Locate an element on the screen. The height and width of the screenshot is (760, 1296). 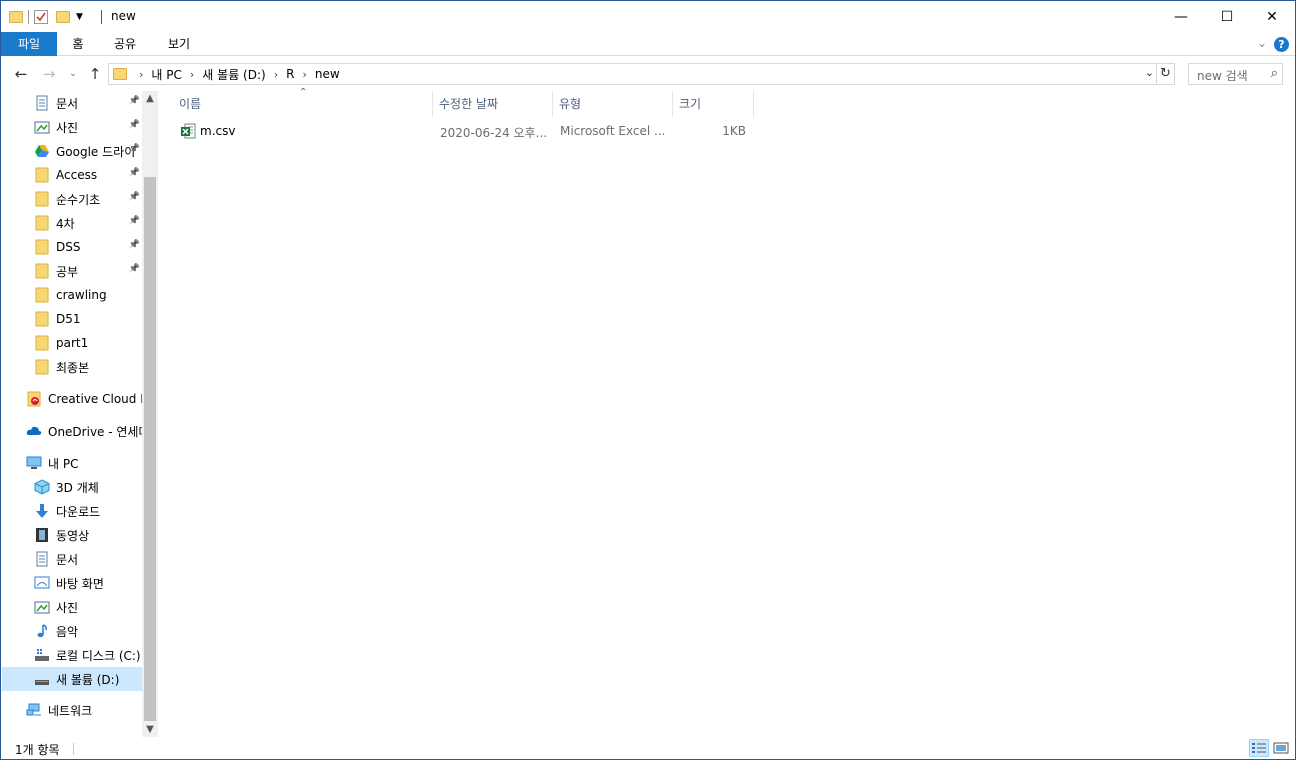
sidebar-item-label: 로컬 디스크 (C:) is located at coordinates (98, 655).